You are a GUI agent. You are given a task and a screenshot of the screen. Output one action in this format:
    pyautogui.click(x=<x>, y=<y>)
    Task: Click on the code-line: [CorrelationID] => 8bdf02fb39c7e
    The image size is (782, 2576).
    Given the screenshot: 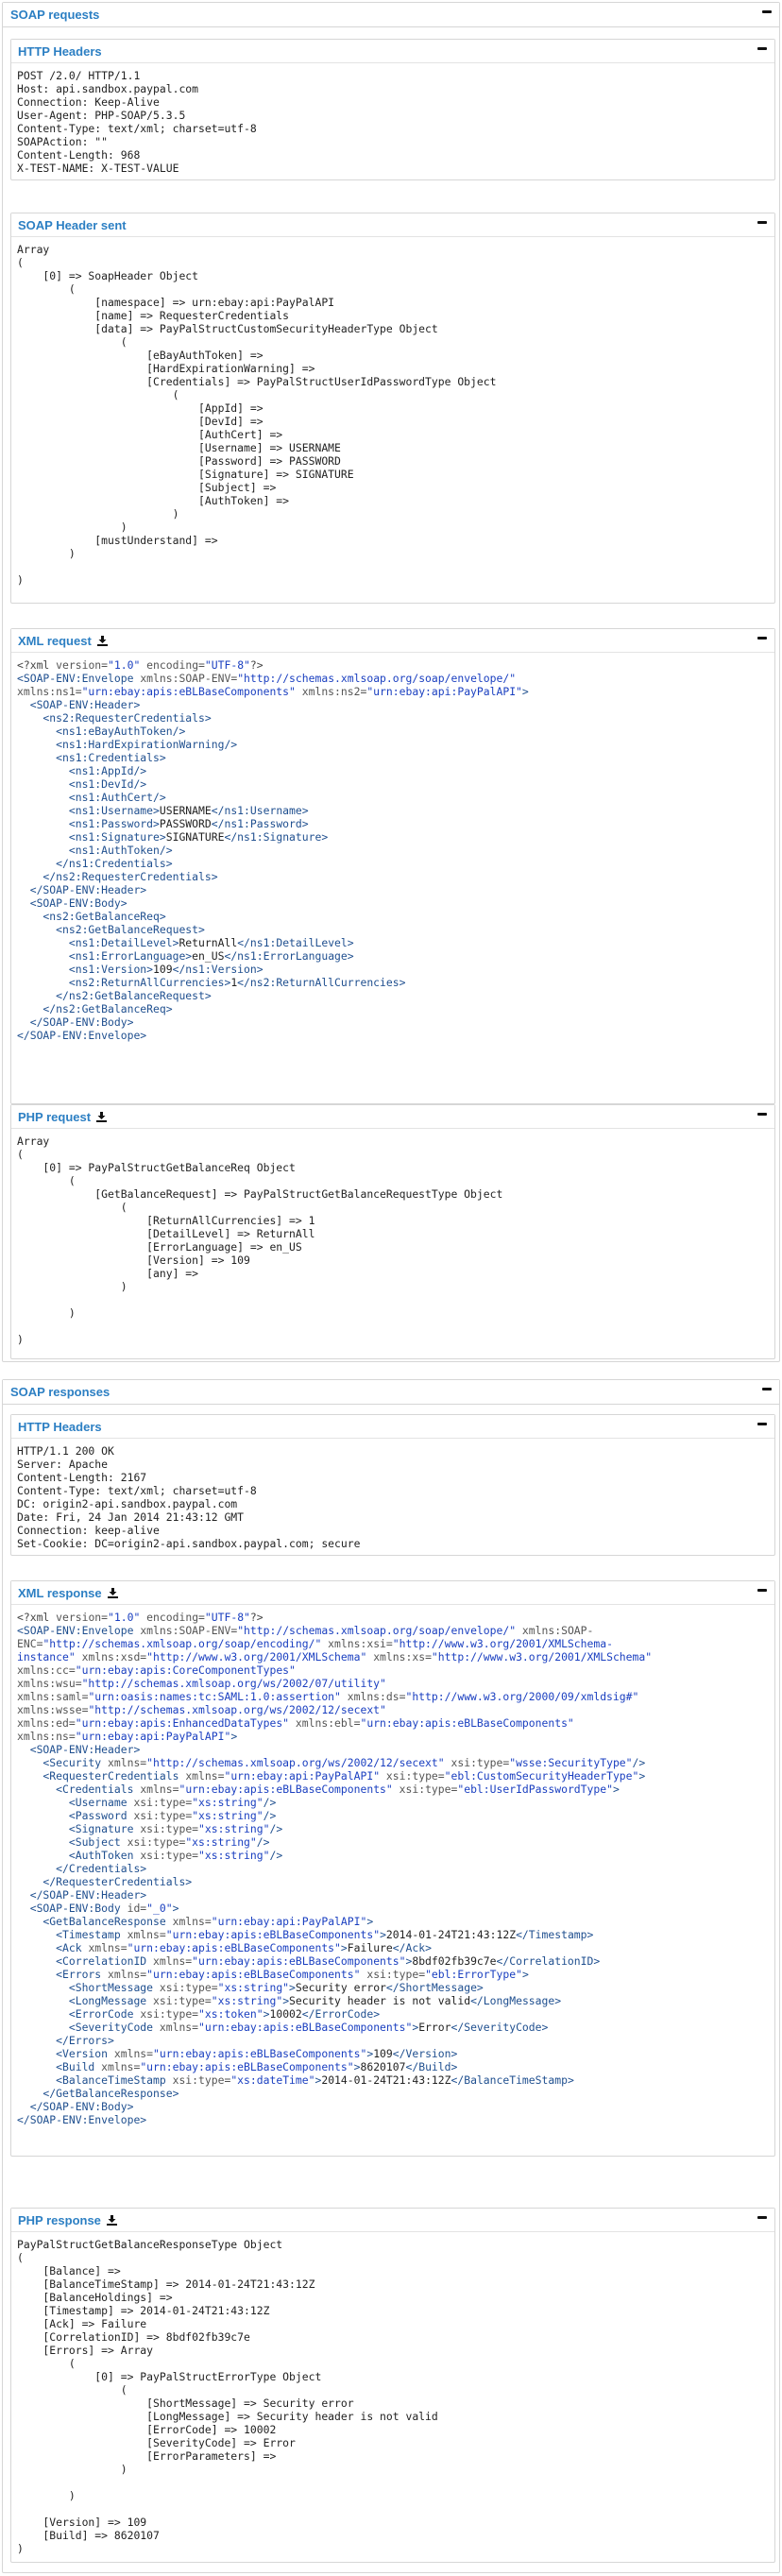 What is the action you would take?
    pyautogui.click(x=133, y=2337)
    